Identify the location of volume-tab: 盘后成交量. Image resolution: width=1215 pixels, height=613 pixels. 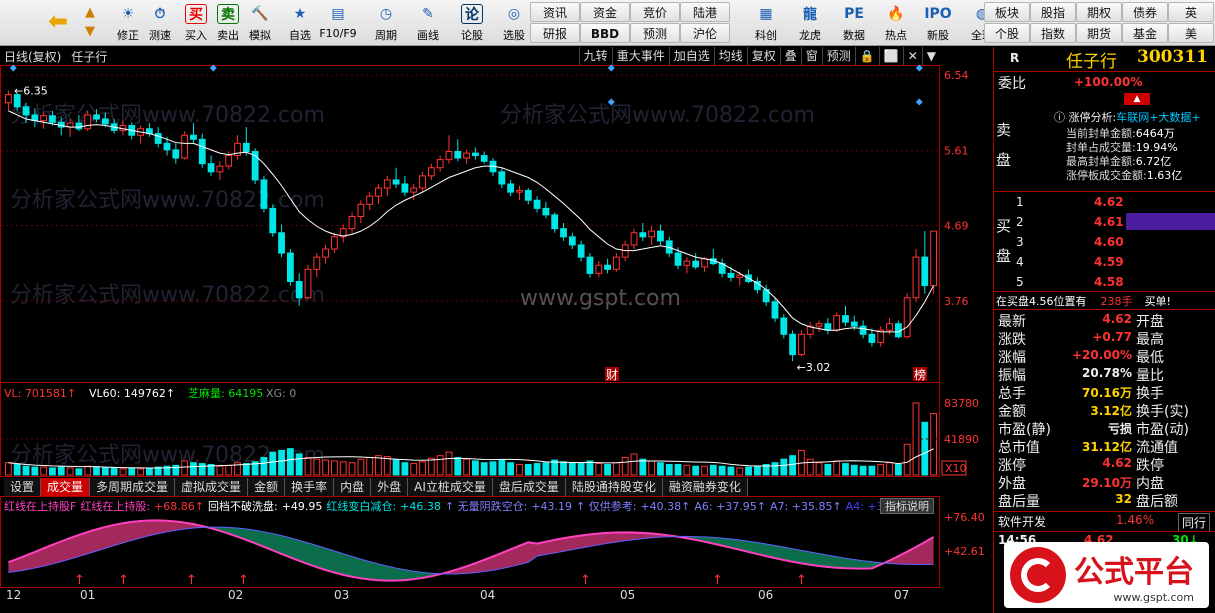
(529, 487).